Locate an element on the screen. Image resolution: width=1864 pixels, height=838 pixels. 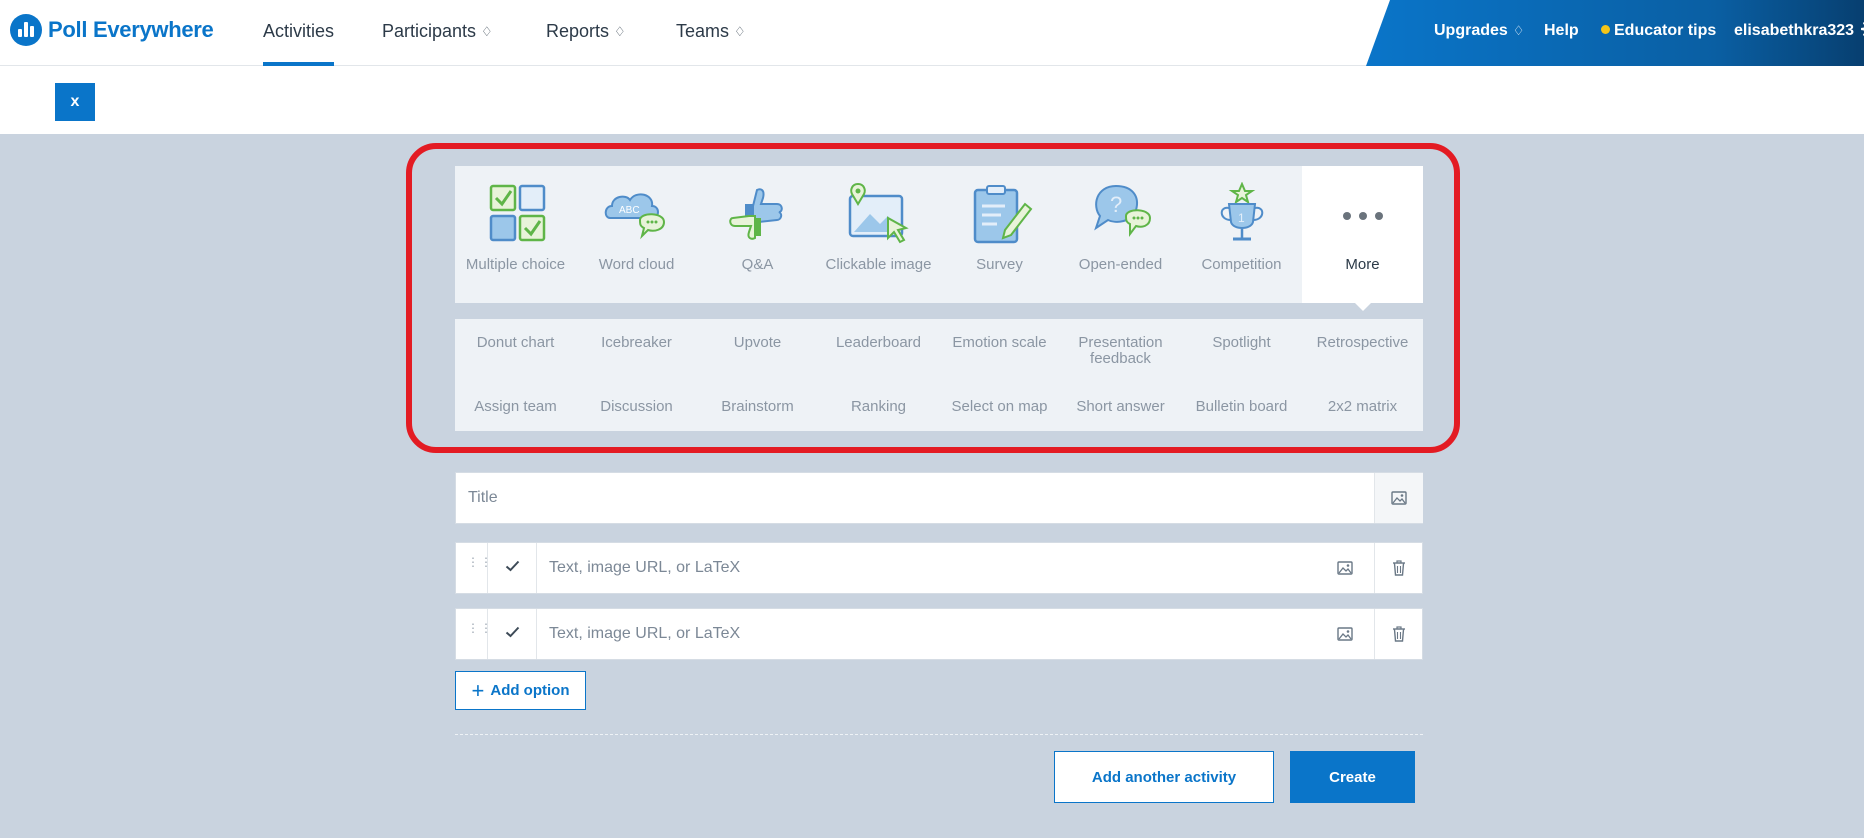
trophy-icon: 1 is located at coordinates (1242, 211).